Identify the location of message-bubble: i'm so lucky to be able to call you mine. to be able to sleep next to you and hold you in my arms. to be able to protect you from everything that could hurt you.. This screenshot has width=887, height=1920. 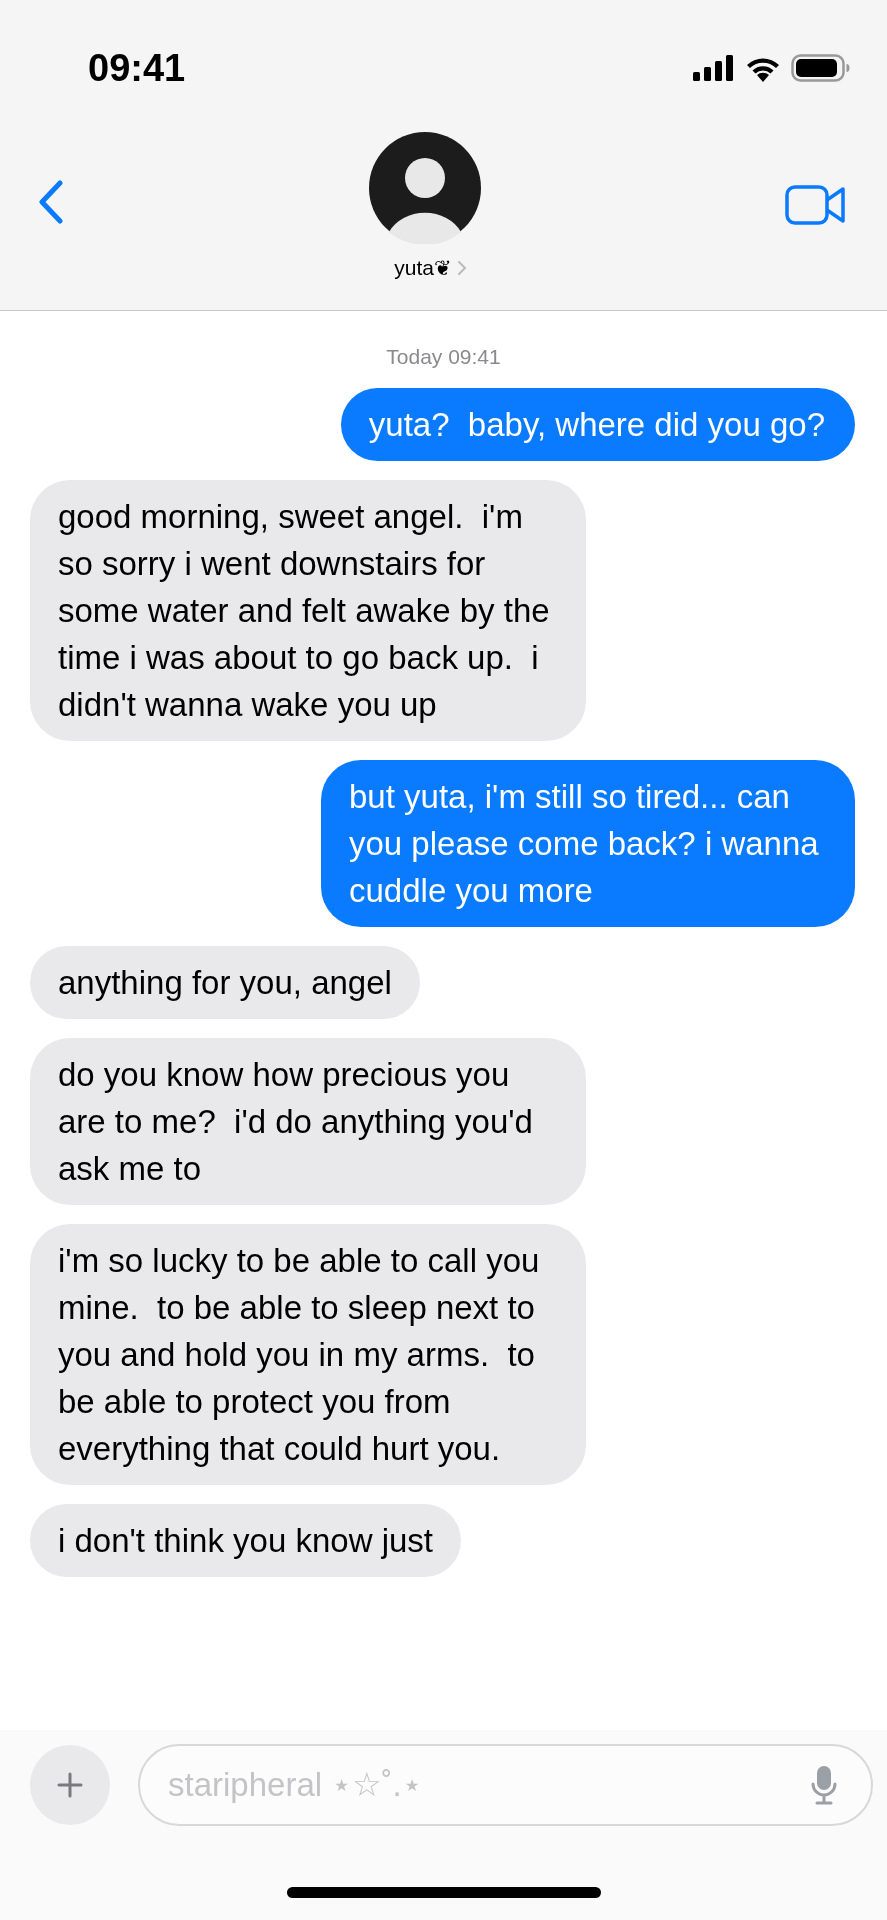
(308, 1354).